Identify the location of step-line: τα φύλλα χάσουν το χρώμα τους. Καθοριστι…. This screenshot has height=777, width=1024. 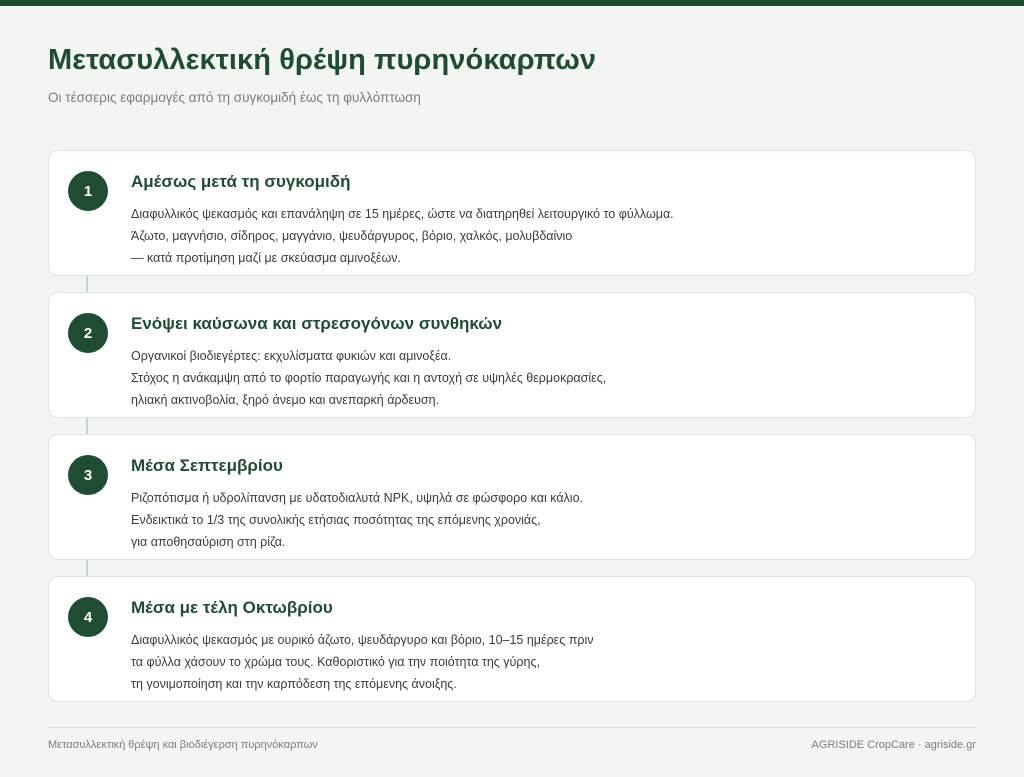
(335, 662).